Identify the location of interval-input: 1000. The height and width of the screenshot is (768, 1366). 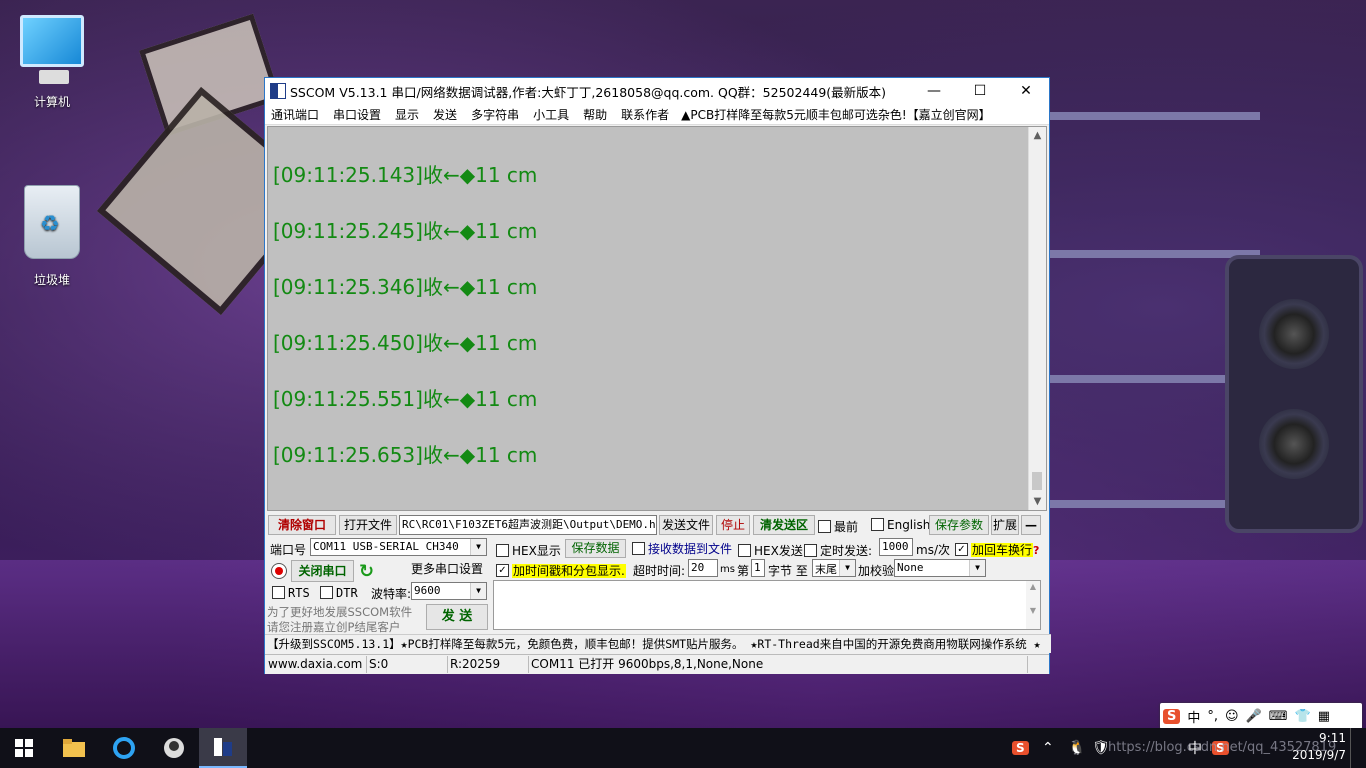
(896, 547).